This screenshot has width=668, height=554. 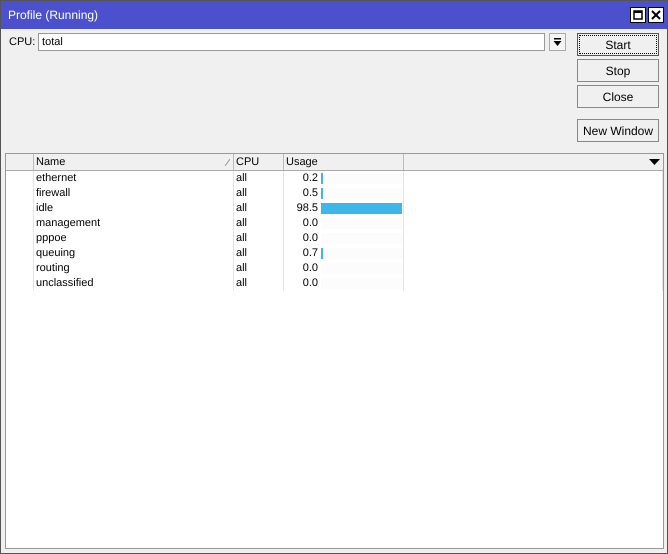 What do you see at coordinates (134, 223) in the screenshot?
I see `table-cell: management` at bounding box center [134, 223].